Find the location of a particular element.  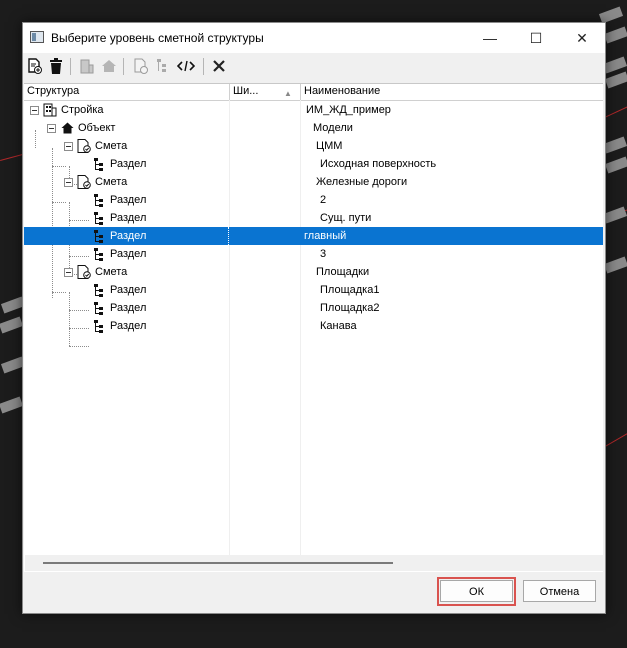

ok-button: ОК is located at coordinates (476, 591).